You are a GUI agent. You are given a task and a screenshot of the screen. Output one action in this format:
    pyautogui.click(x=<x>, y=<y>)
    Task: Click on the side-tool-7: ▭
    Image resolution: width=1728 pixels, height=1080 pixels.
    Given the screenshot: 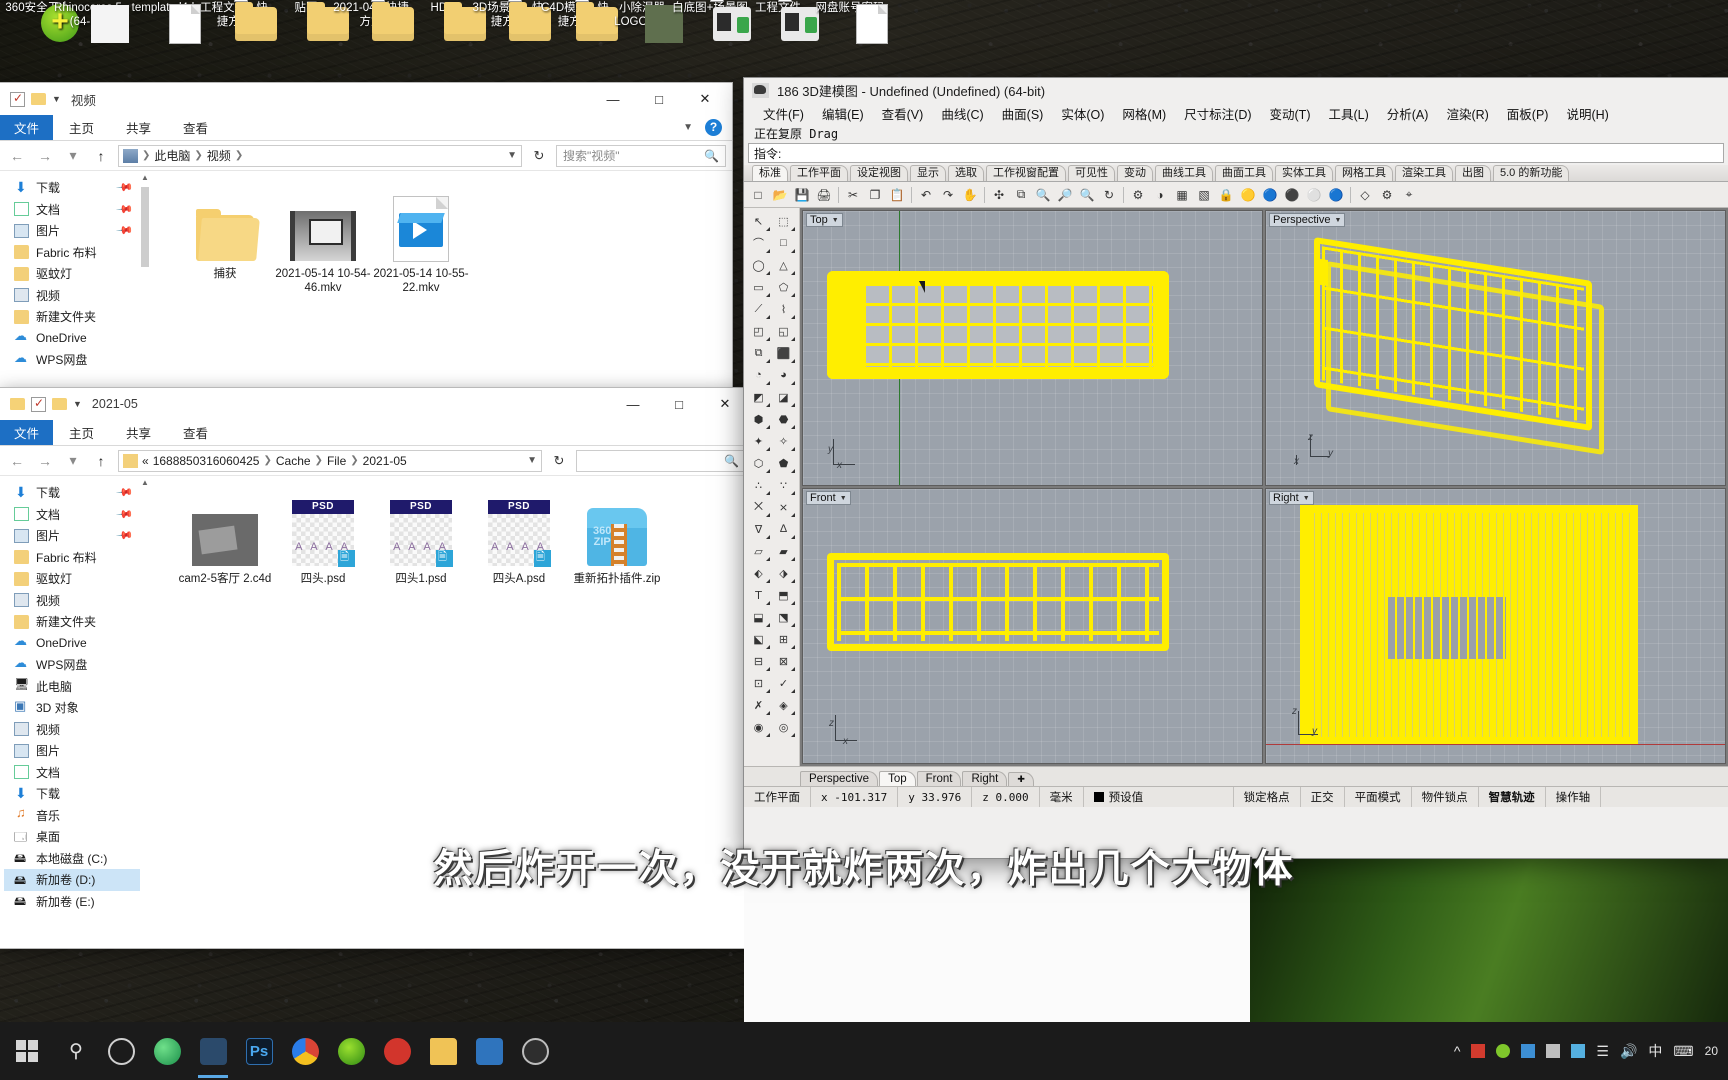 What is the action you would take?
    pyautogui.click(x=758, y=287)
    